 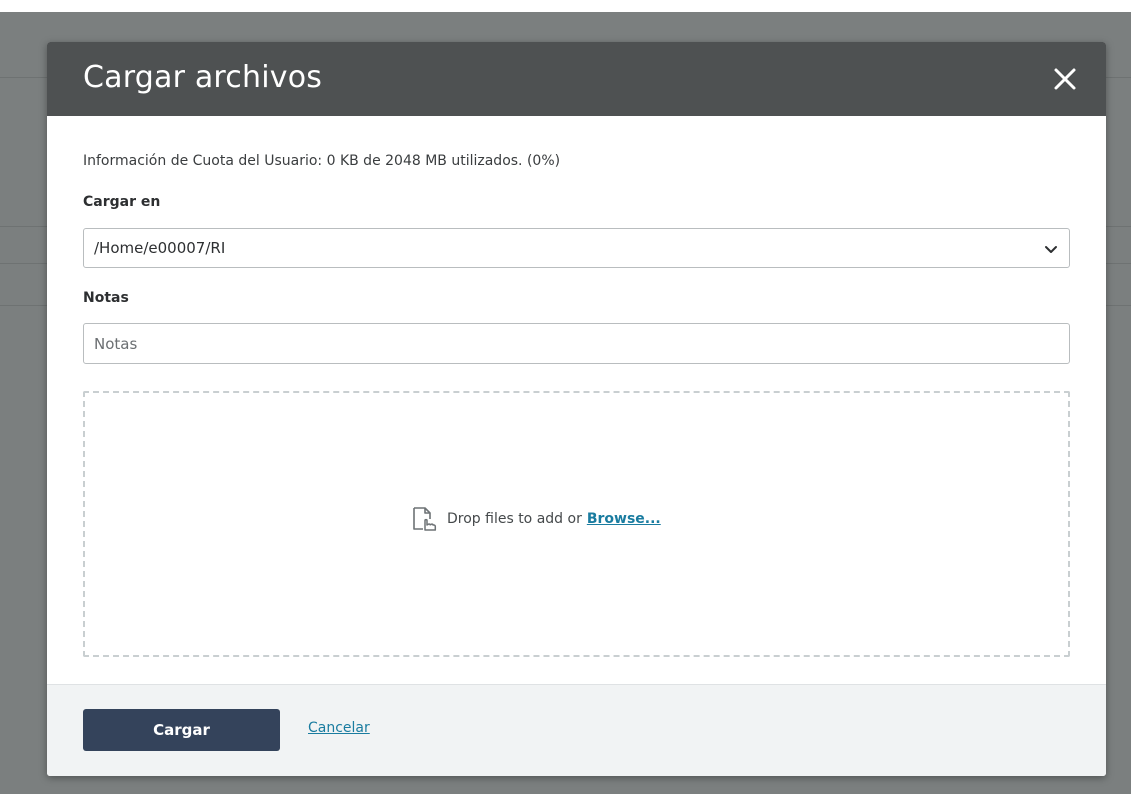 What do you see at coordinates (565, 6) in the screenshot?
I see `page-top-band` at bounding box center [565, 6].